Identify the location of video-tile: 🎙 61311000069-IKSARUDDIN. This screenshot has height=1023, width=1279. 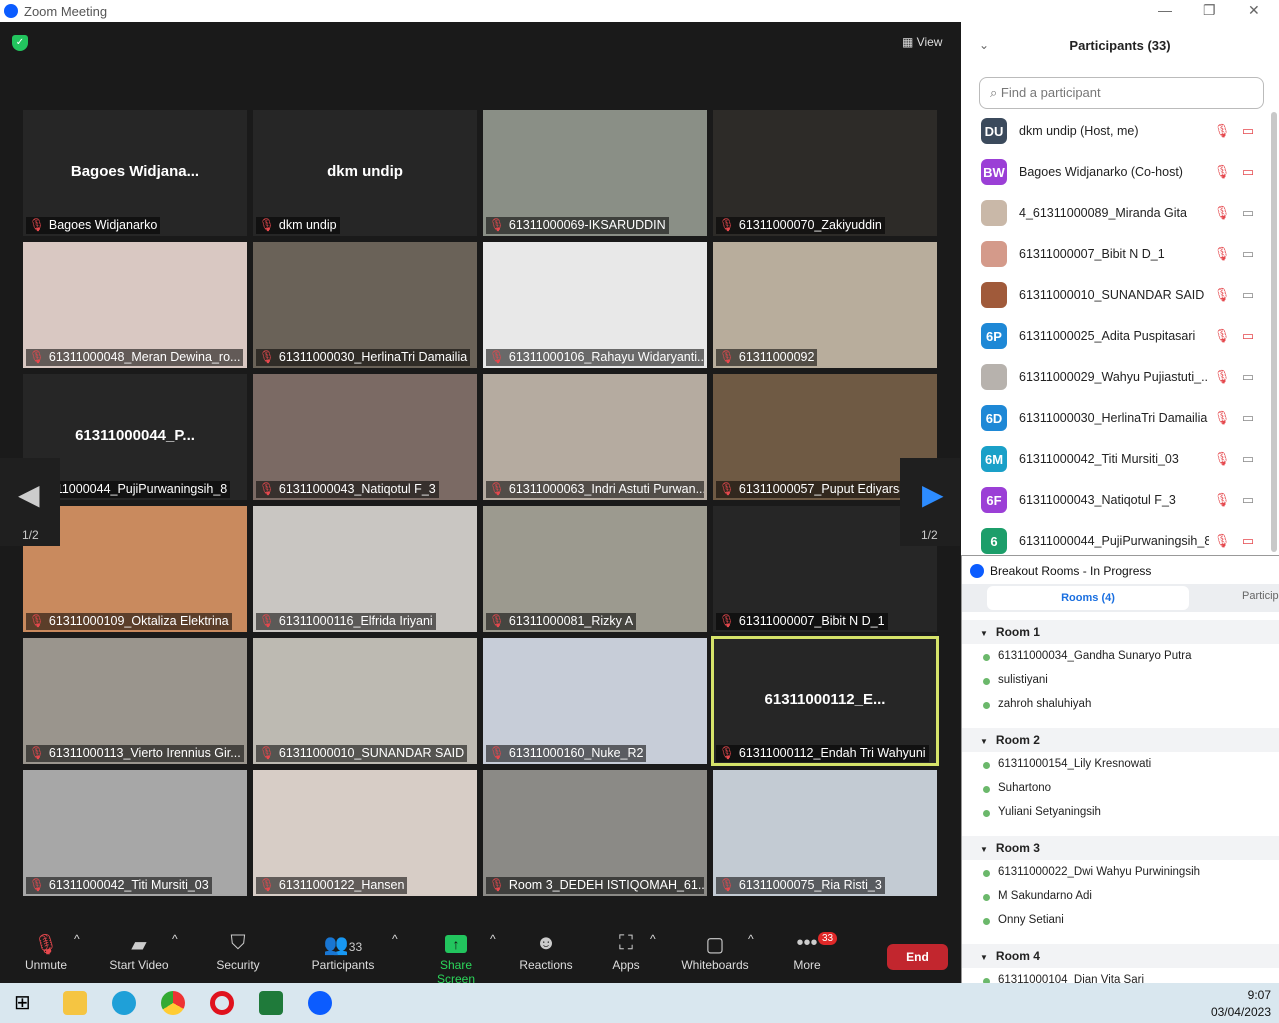
(595, 173).